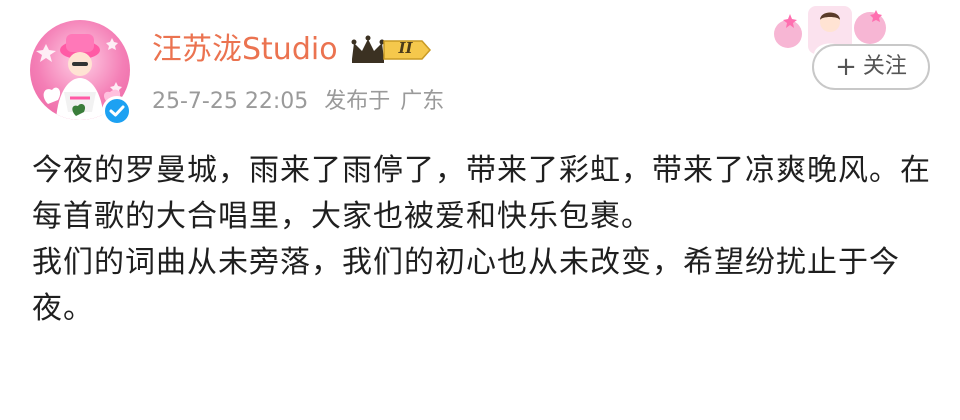 This screenshot has width=960, height=420. I want to click on follow-button: + 关注, so click(871, 67).